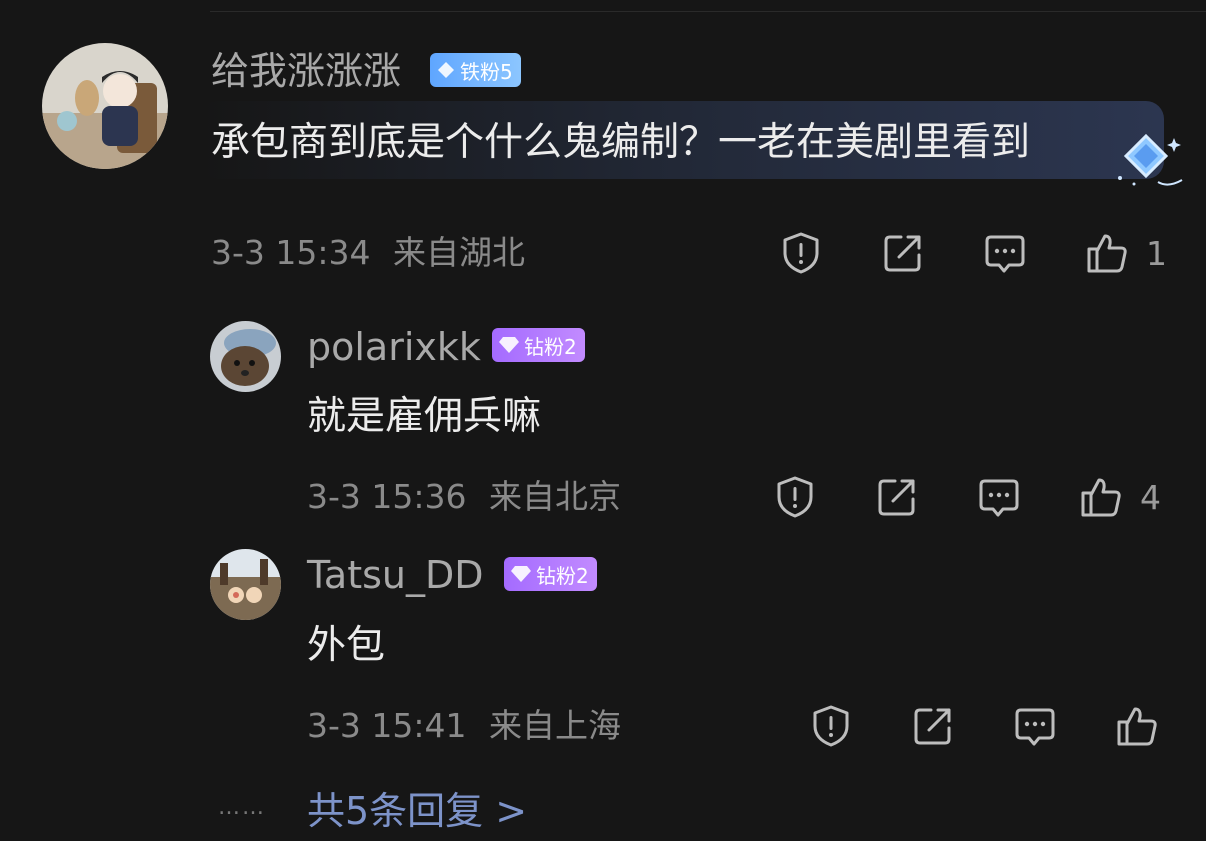 This screenshot has width=1206, height=841. Describe the element at coordinates (708, 11) in the screenshot. I see `divider` at that location.